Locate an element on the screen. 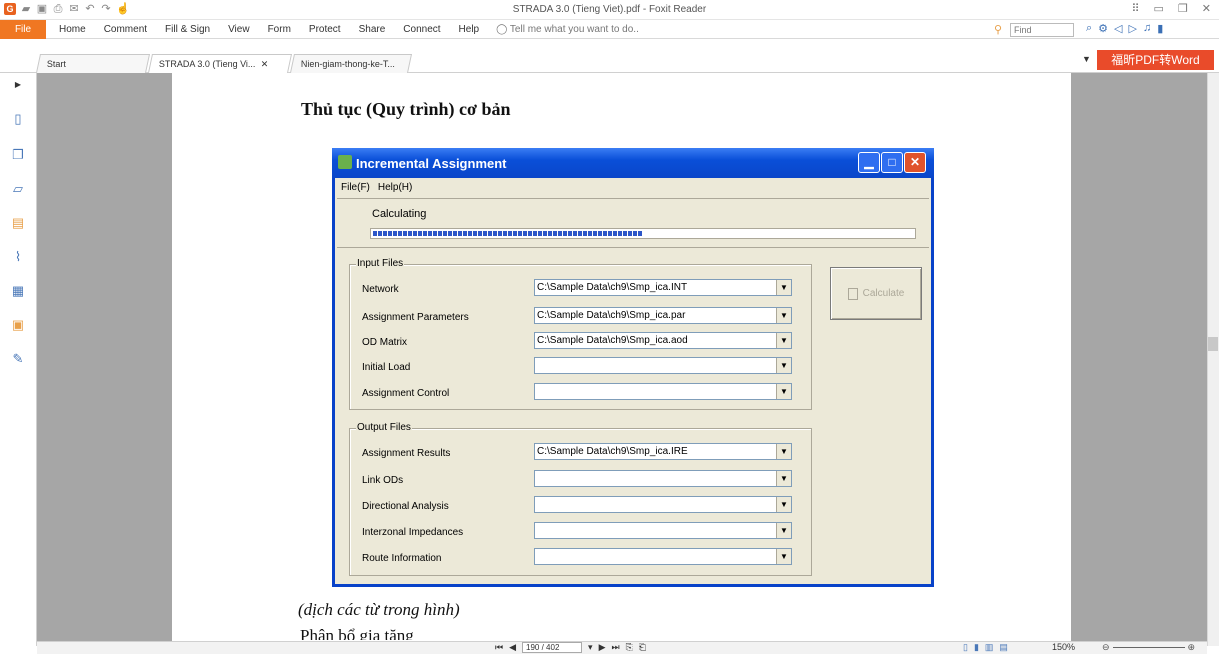  notification-icon: ♫ is located at coordinates (1147, 28).